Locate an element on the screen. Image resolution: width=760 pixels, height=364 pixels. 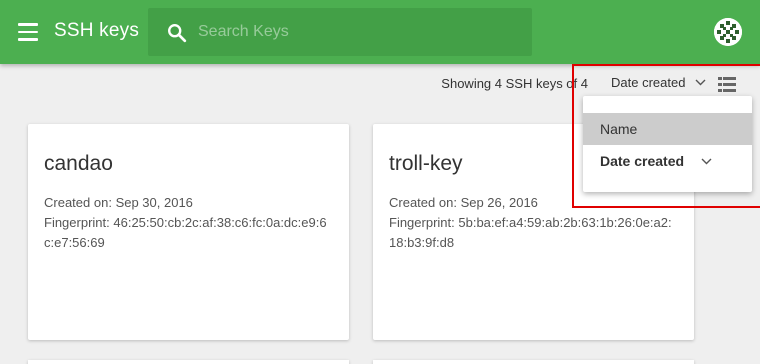
sort-menu: Name Date created is located at coordinates (667, 144).